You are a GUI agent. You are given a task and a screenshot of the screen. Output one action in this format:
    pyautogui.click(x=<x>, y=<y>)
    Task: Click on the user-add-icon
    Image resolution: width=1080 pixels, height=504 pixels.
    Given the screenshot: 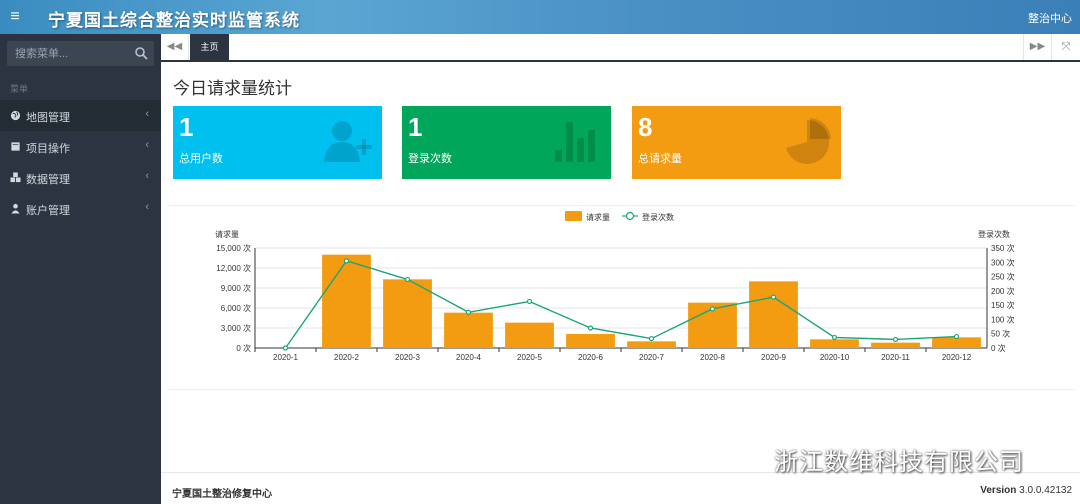 What is the action you would take?
    pyautogui.click(x=348, y=141)
    